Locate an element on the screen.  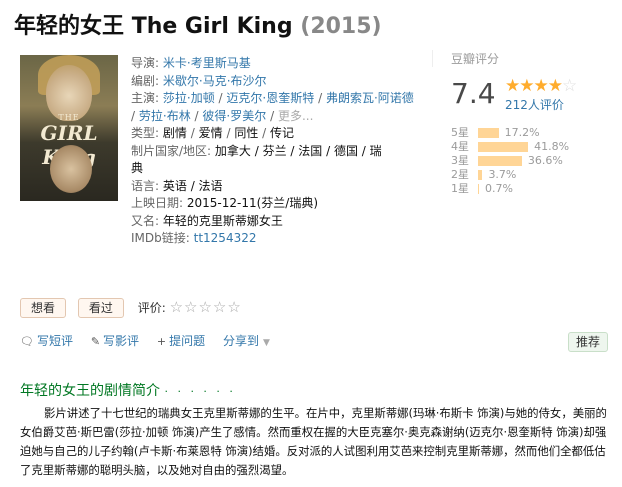
release-label: 上映日期: is located at coordinates (157, 203).